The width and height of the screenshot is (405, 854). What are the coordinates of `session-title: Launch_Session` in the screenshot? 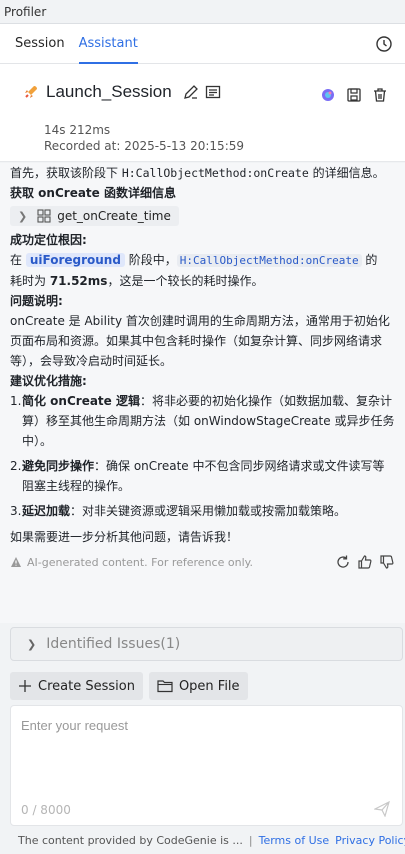 It's located at (109, 91).